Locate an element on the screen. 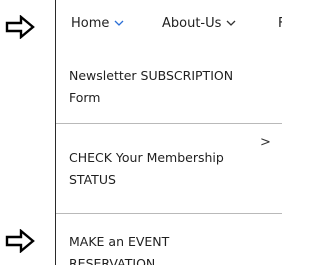 Image resolution: width=320 pixels, height=265 pixels. nav-item-truncated: F is located at coordinates (280, 24).